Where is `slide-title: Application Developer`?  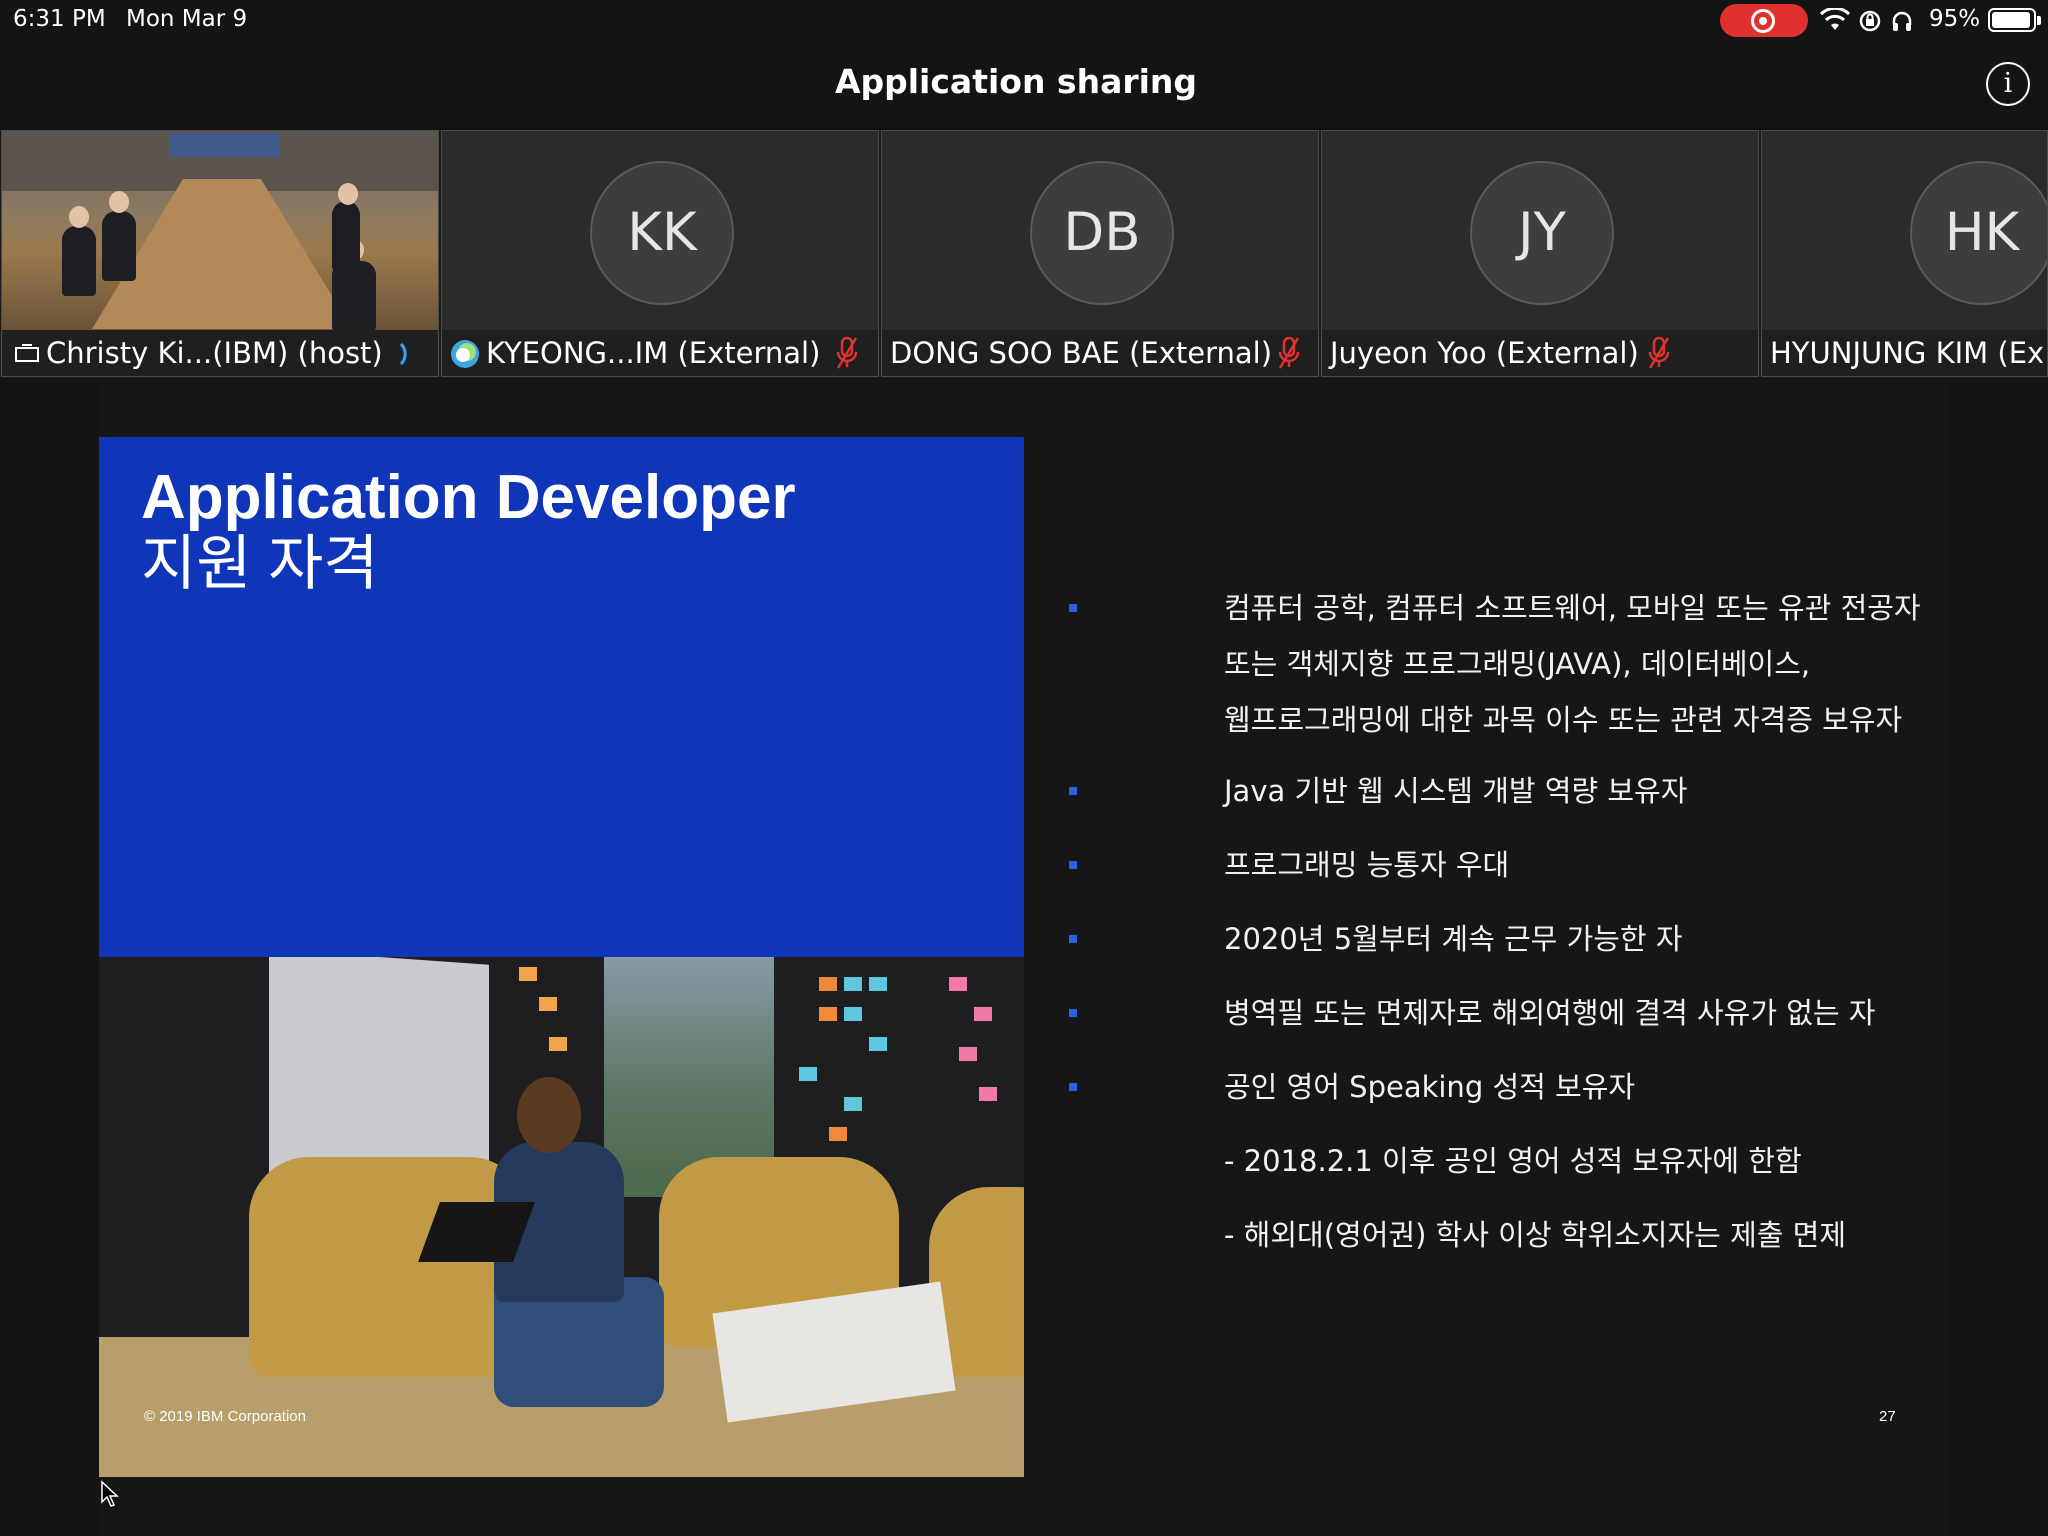 slide-title: Application Developer is located at coordinates (468, 497).